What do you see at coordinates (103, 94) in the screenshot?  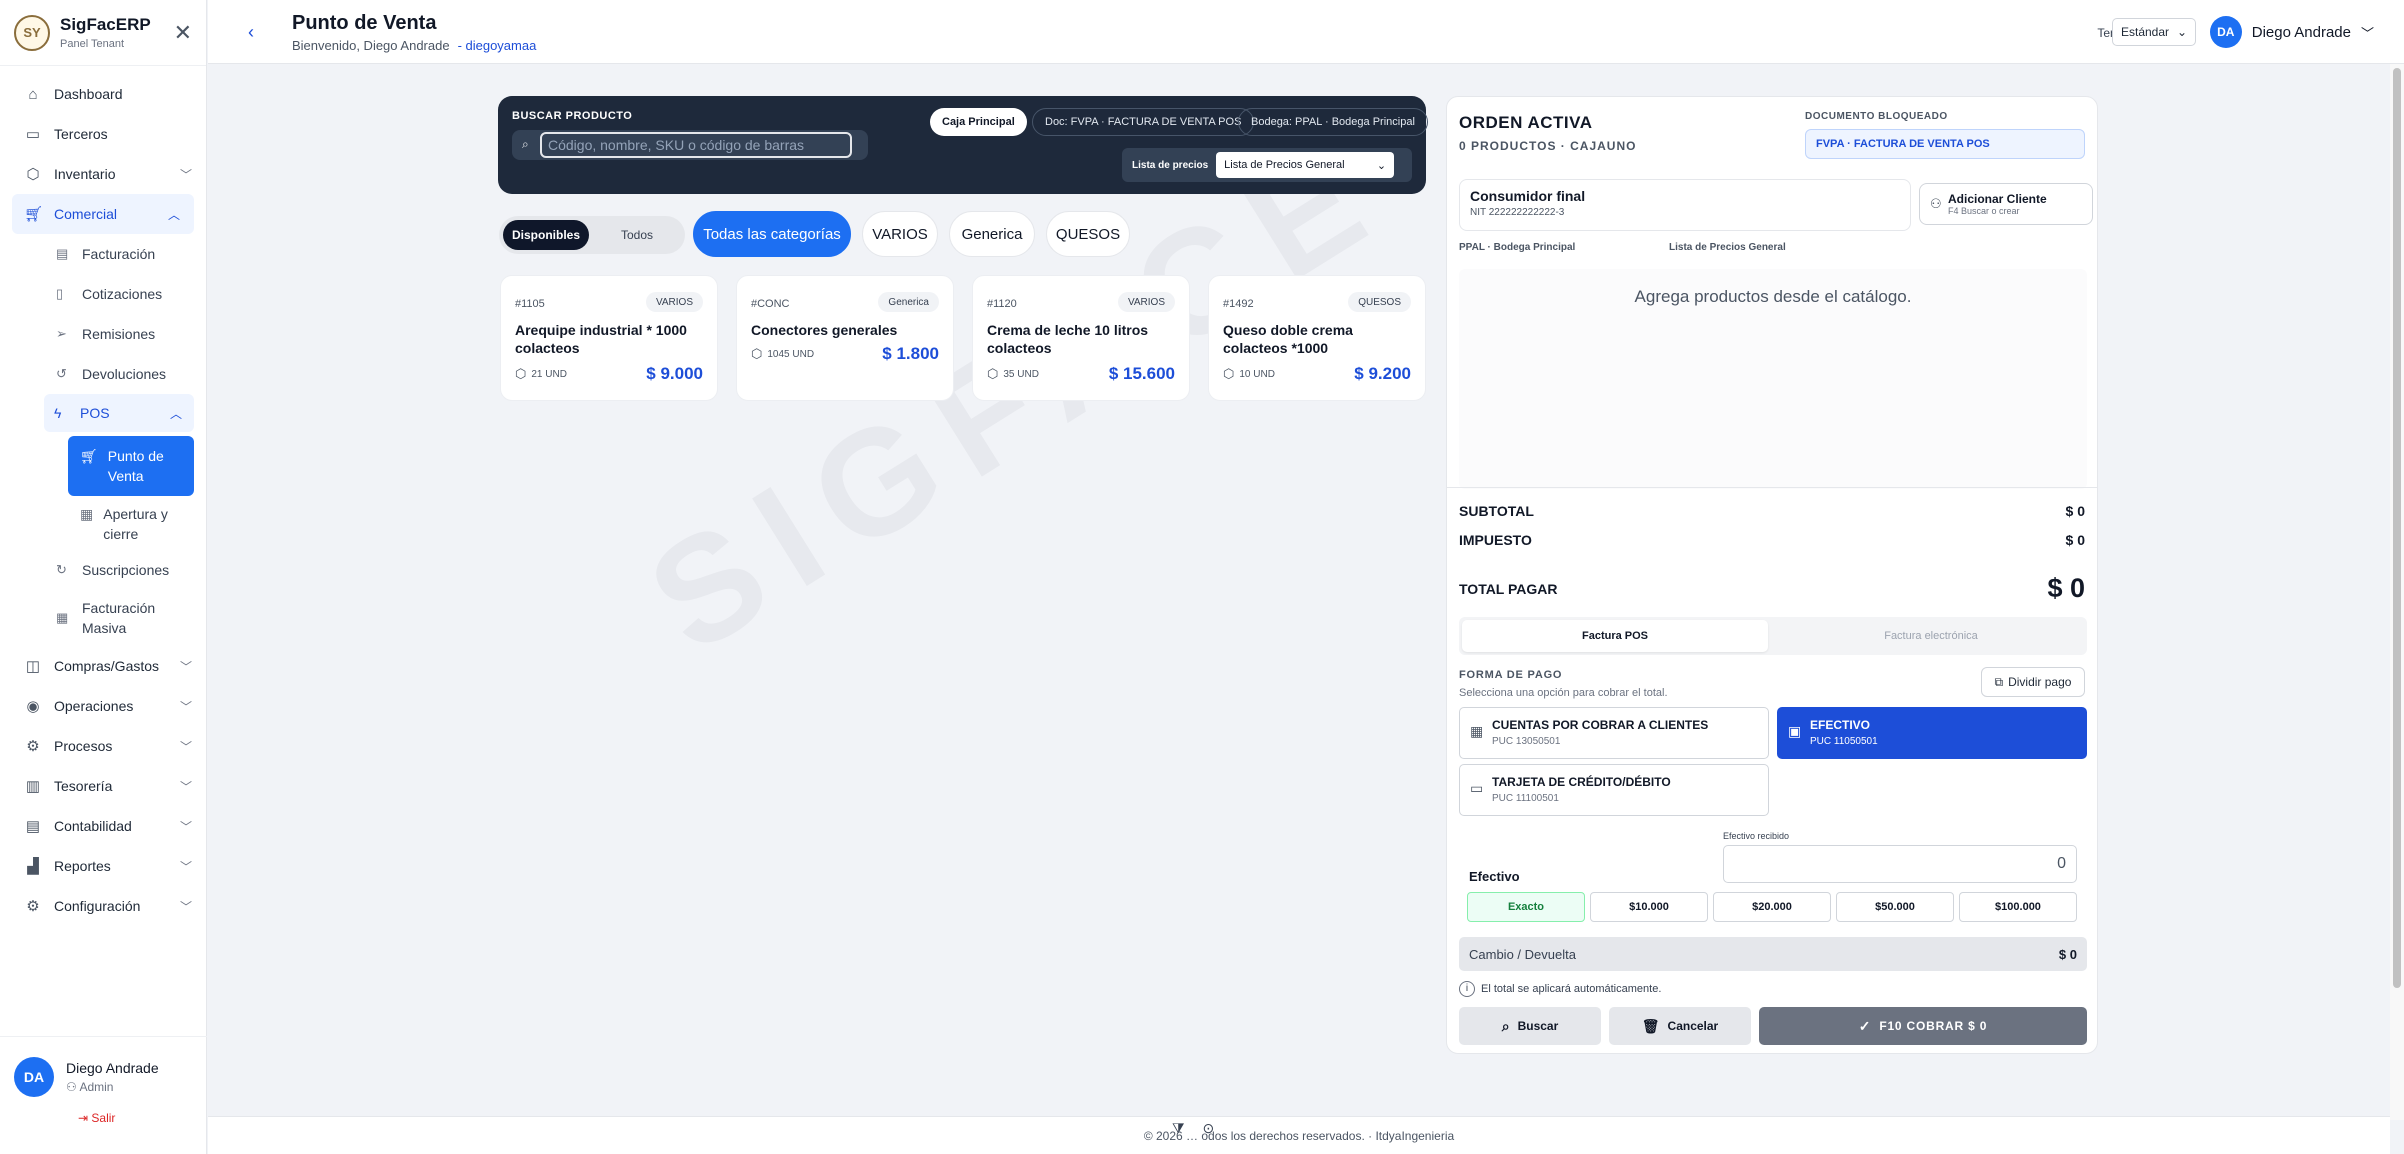 I see `sidebar-item-dashboard: ⌂ Dashboard` at bounding box center [103, 94].